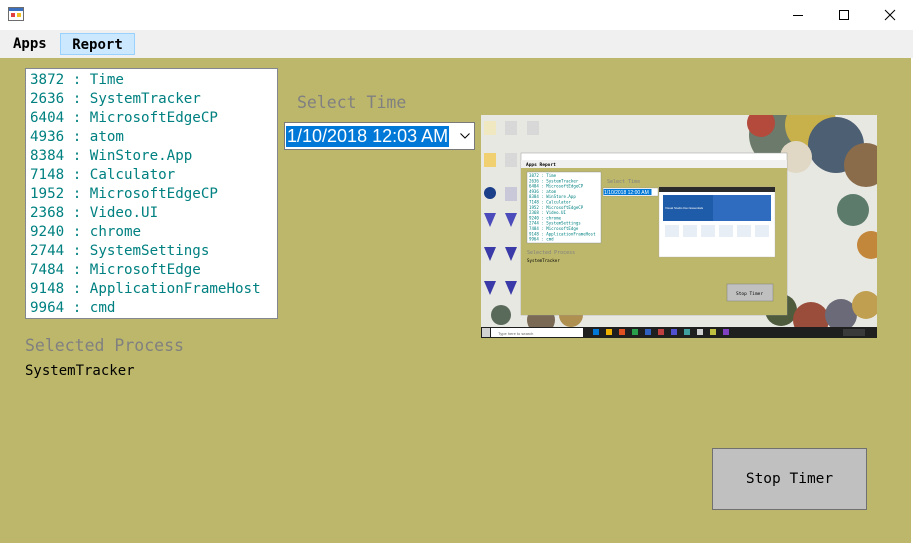 Image resolution: width=913 pixels, height=543 pixels. I want to click on winforms-app-icon, so click(16, 14).